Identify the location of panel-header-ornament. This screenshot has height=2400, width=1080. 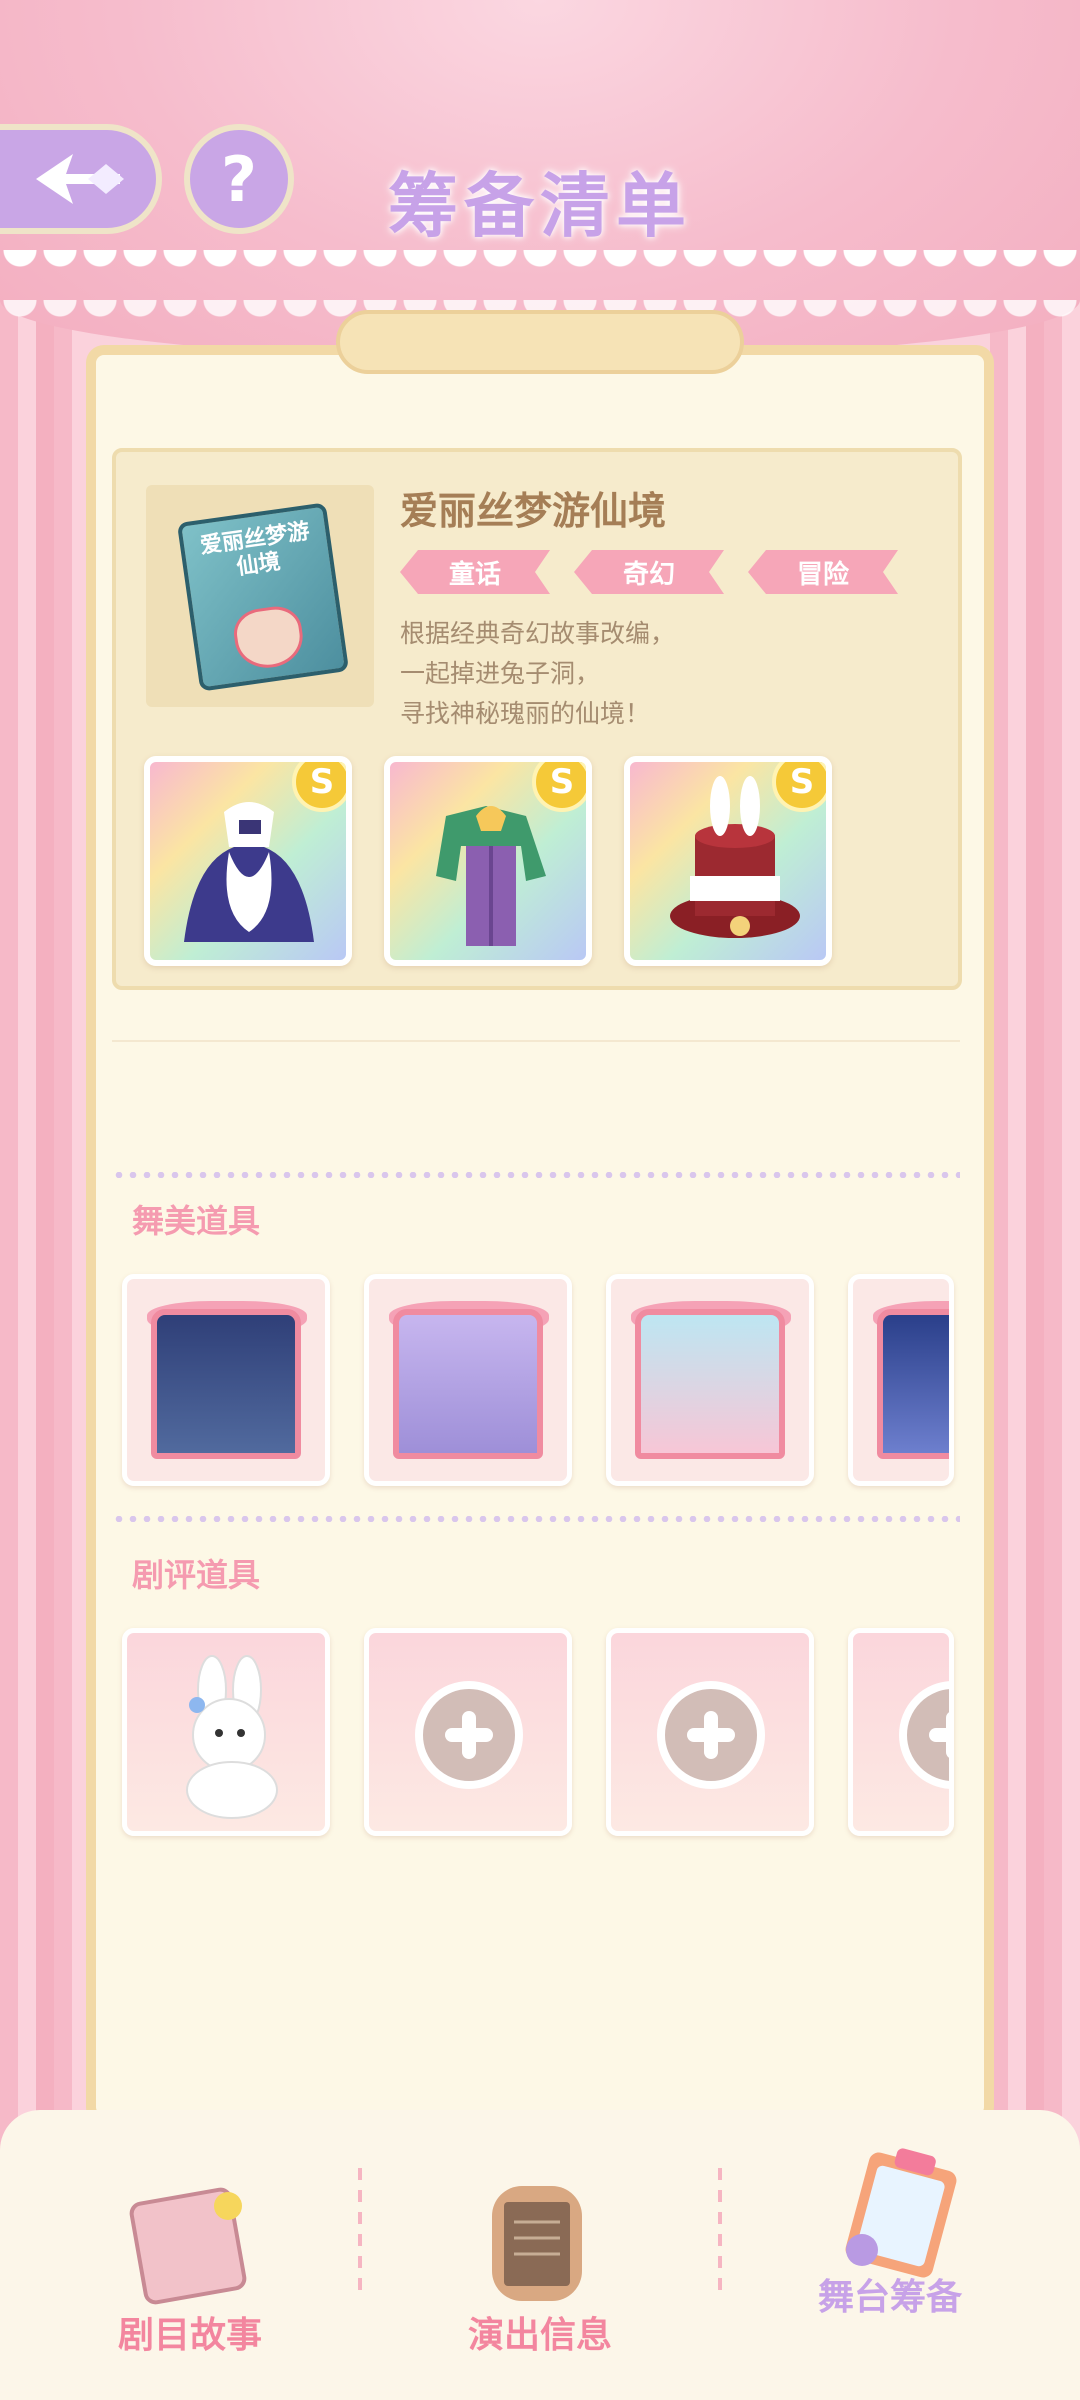
(540, 342).